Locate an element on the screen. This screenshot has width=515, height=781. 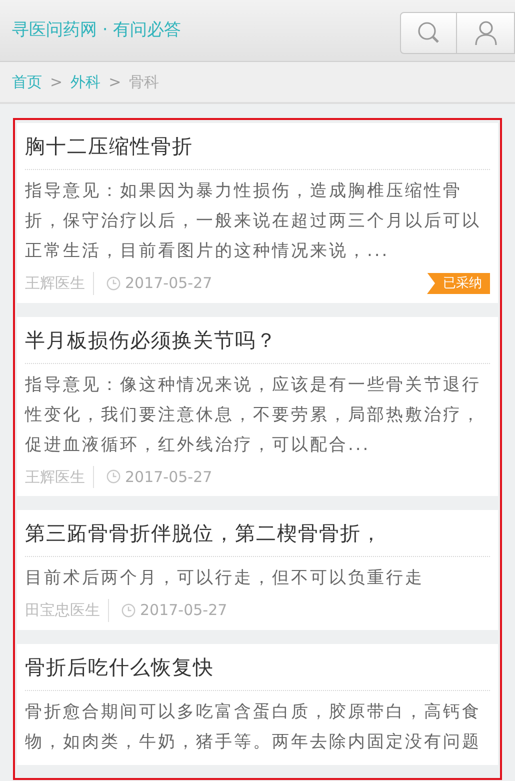
adopted-badge: 已采纳 is located at coordinates (458, 283).